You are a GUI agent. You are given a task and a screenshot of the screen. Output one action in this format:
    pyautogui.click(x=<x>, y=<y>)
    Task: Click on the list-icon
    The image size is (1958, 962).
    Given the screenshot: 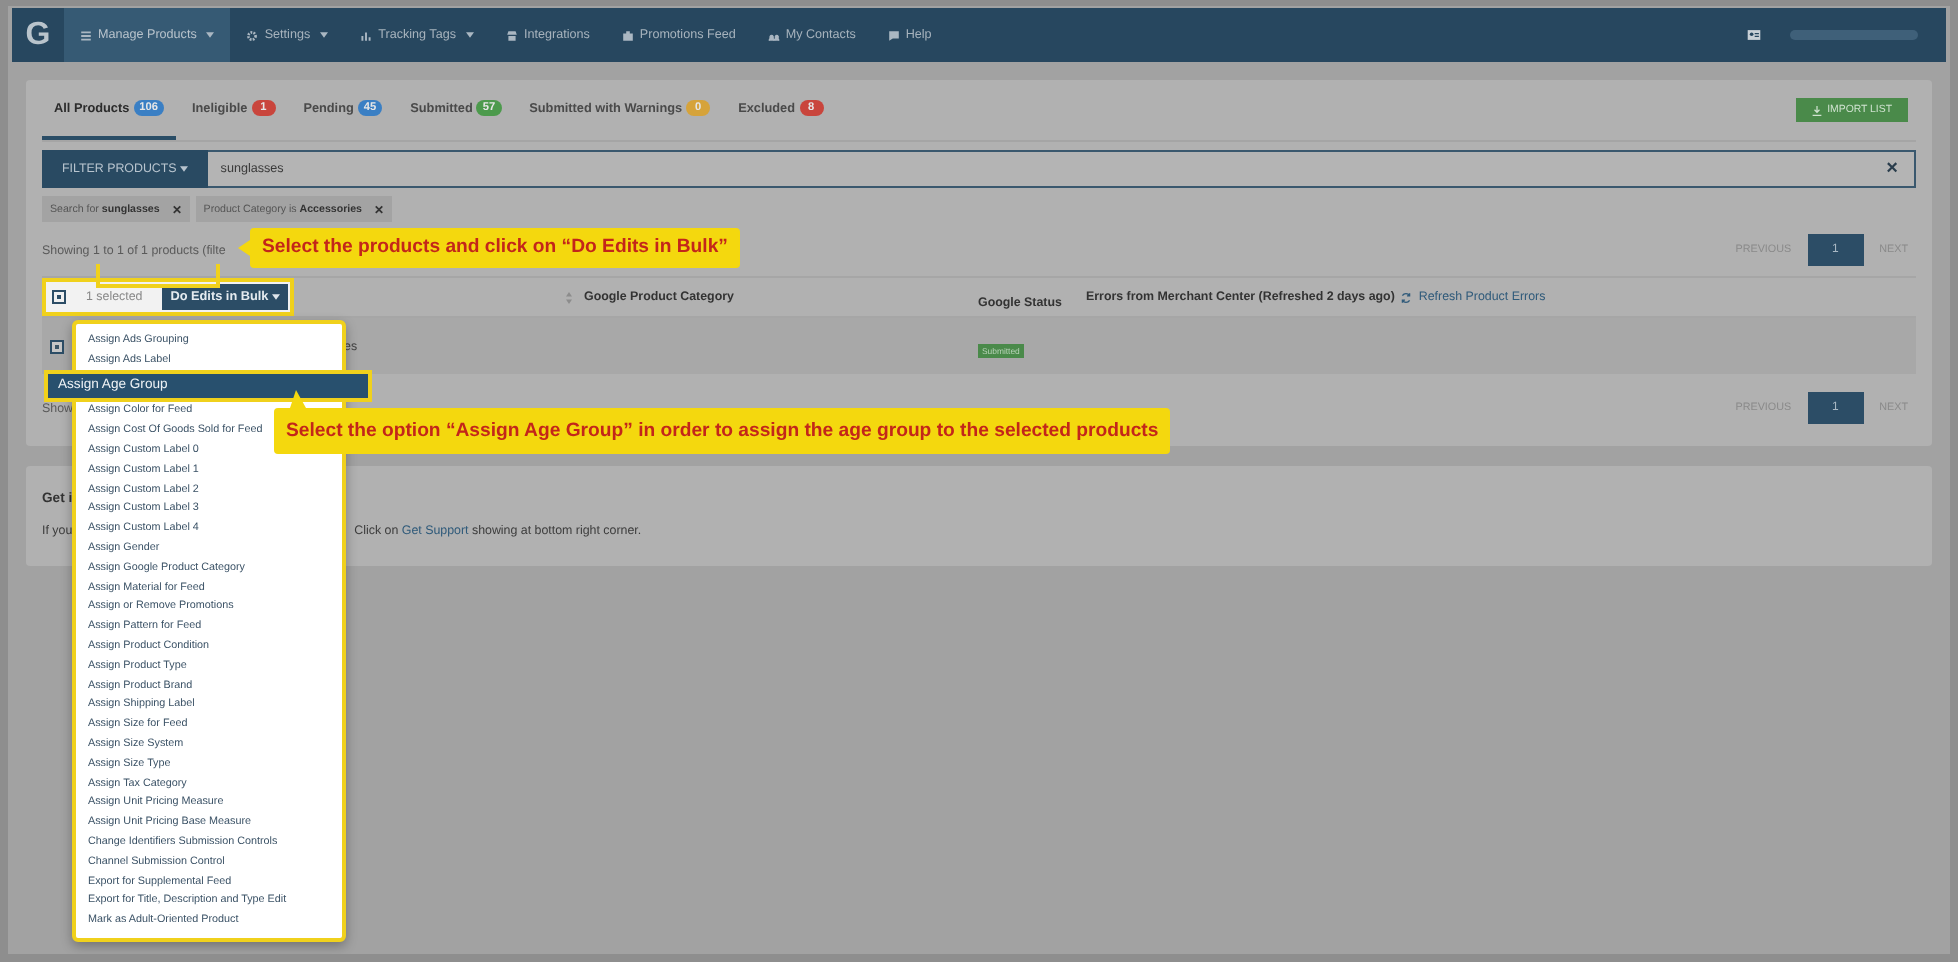 What is the action you would take?
    pyautogui.click(x=86, y=35)
    